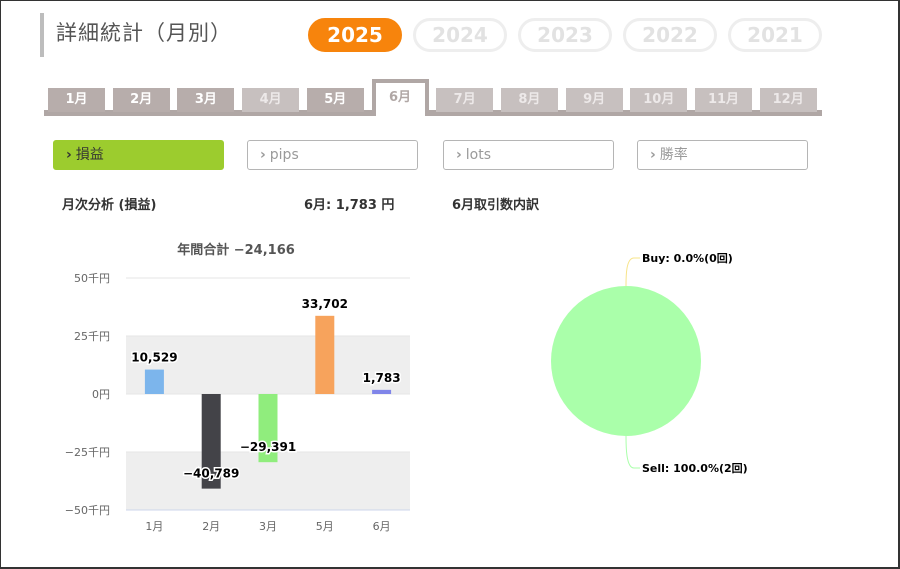 This screenshot has width=900, height=569. Describe the element at coordinates (529, 100) in the screenshot. I see `month-tab-8: 8月` at that location.